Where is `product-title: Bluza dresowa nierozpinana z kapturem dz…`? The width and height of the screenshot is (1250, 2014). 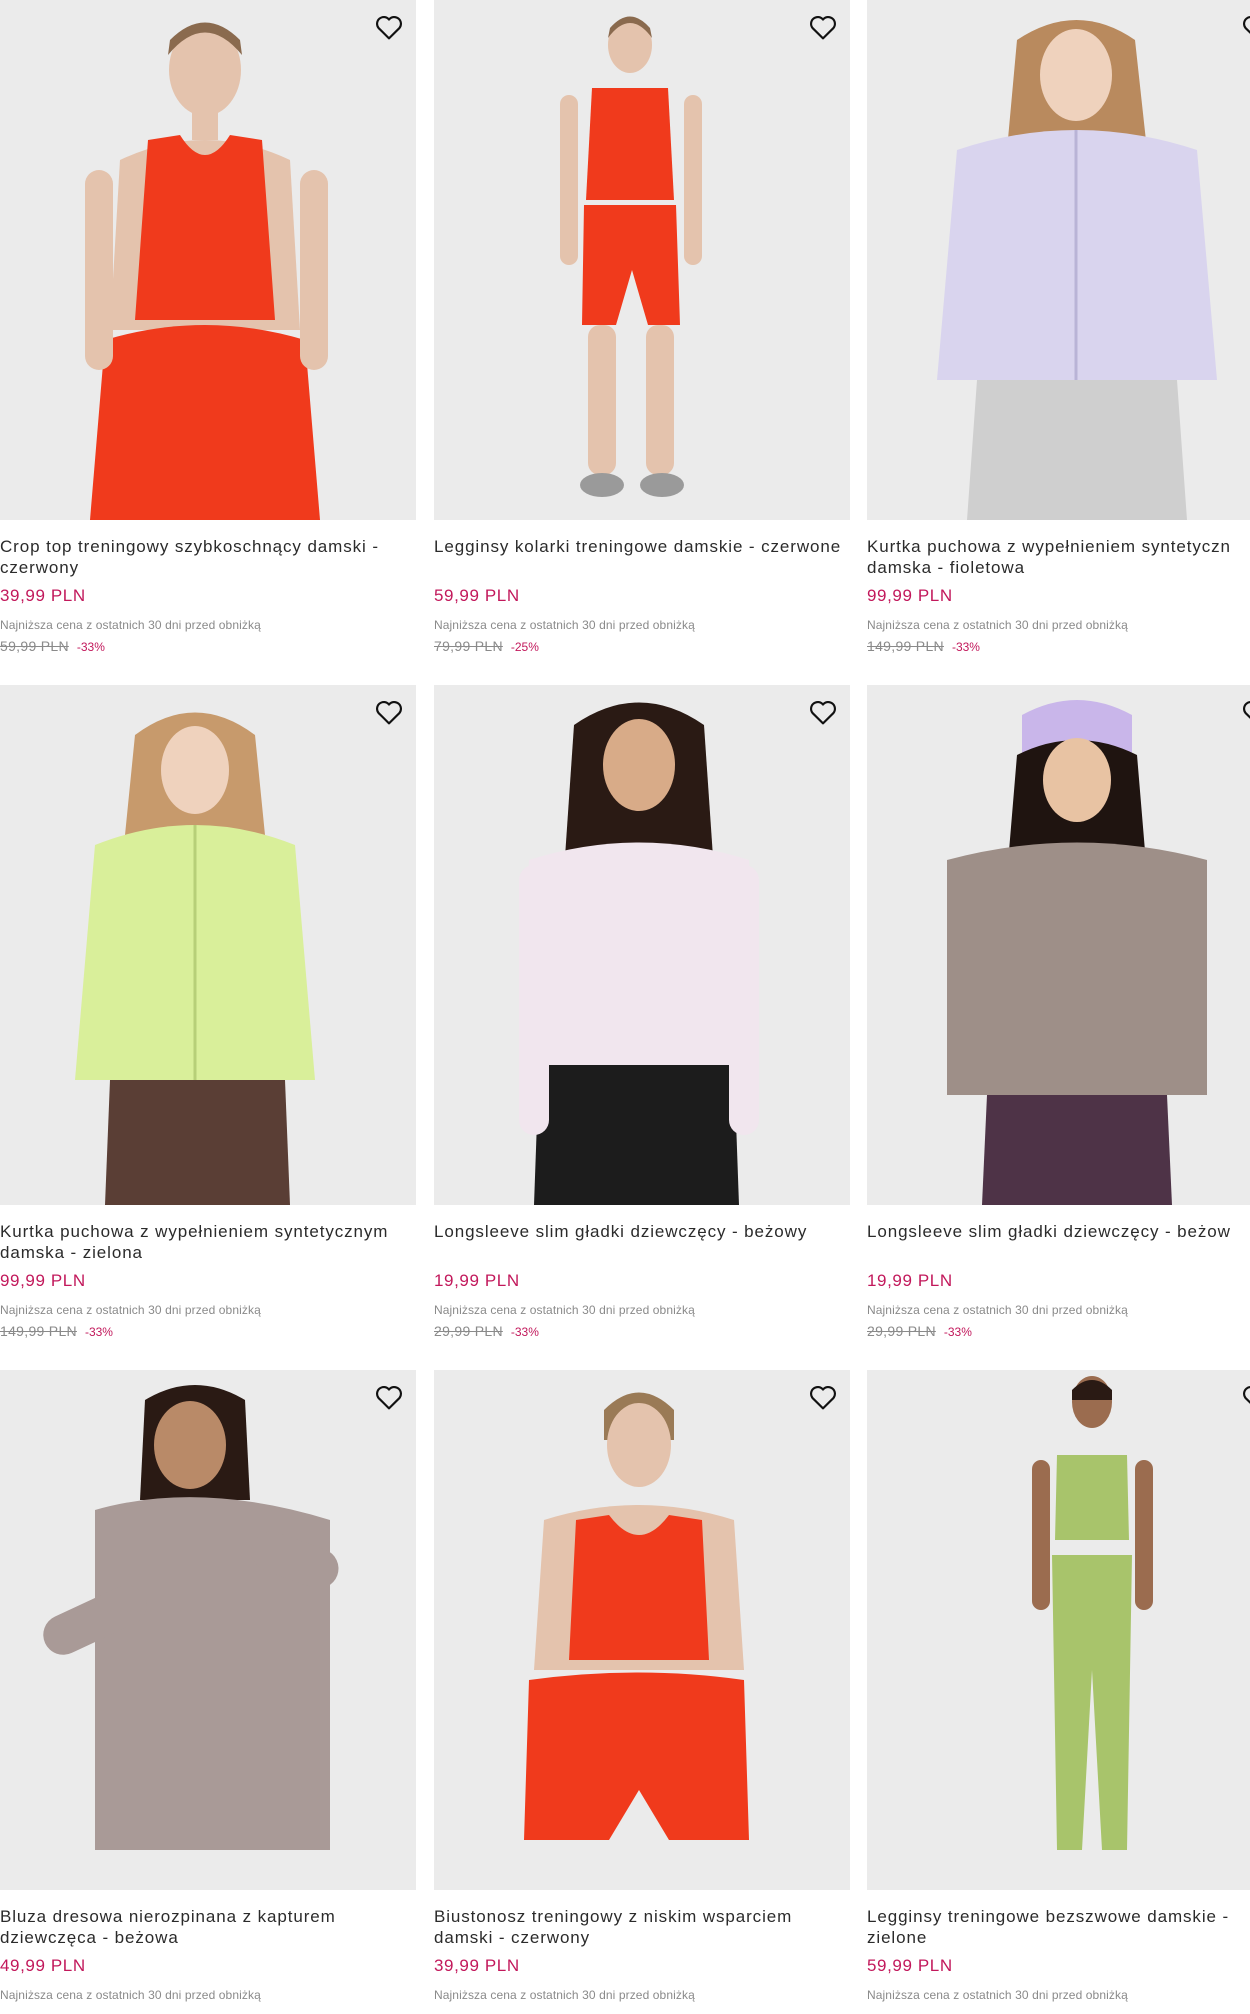
product-title: Bluza dresowa nierozpinana z kapturem dz… is located at coordinates (208, 1927).